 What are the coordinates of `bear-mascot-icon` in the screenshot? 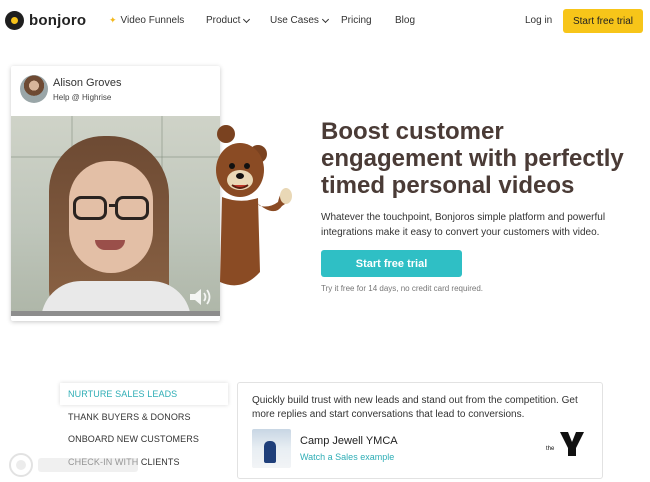 It's located at (254, 205).